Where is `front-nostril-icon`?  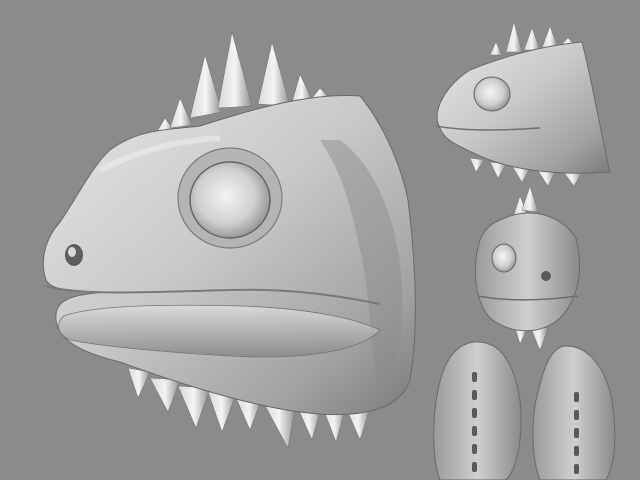 front-nostril-icon is located at coordinates (546, 276).